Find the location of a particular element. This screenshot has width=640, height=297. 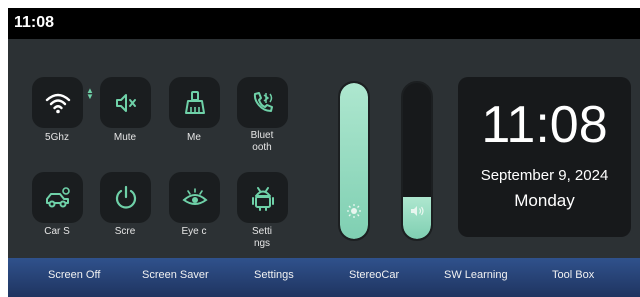

car-settings-tile is located at coordinates (57, 197).